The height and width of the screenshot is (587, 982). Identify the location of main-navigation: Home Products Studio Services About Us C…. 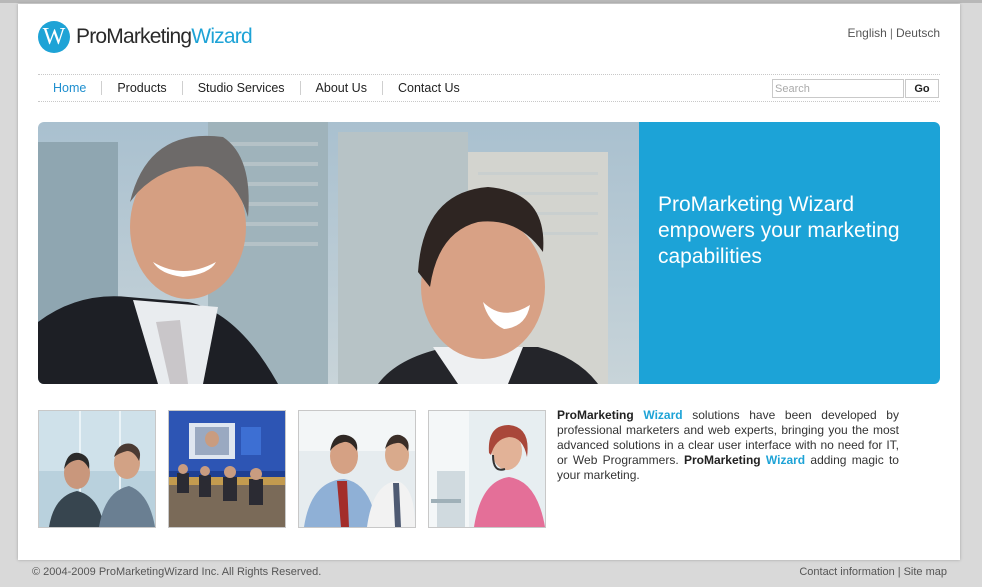
(256, 88).